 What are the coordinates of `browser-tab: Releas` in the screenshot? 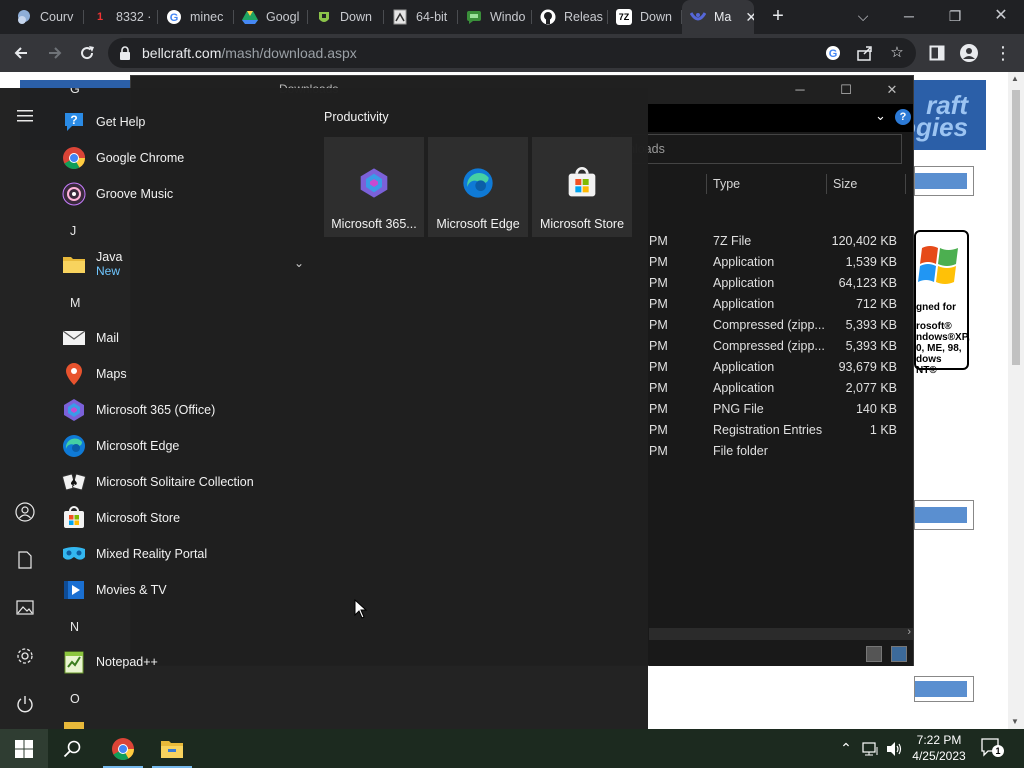 It's located at (570, 17).